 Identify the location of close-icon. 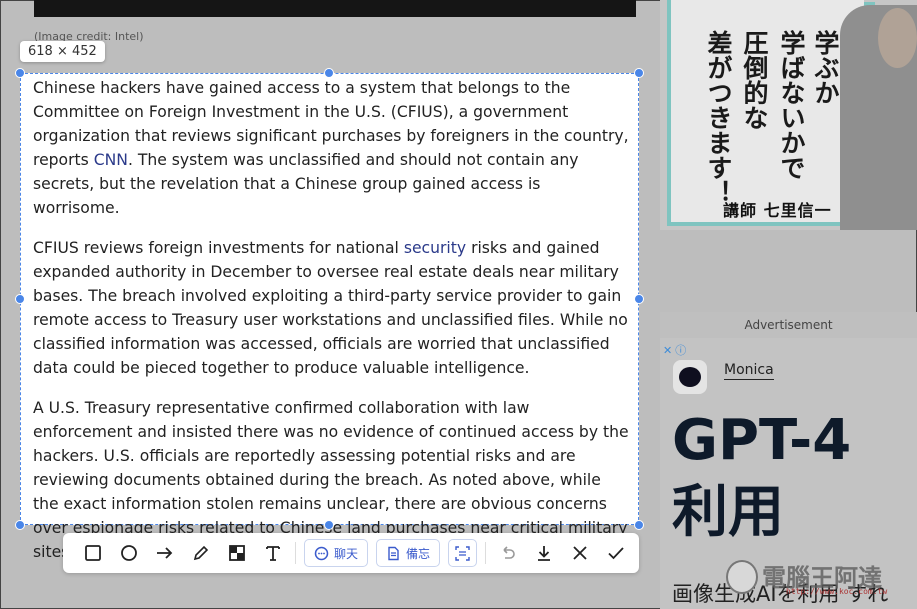
(580, 553).